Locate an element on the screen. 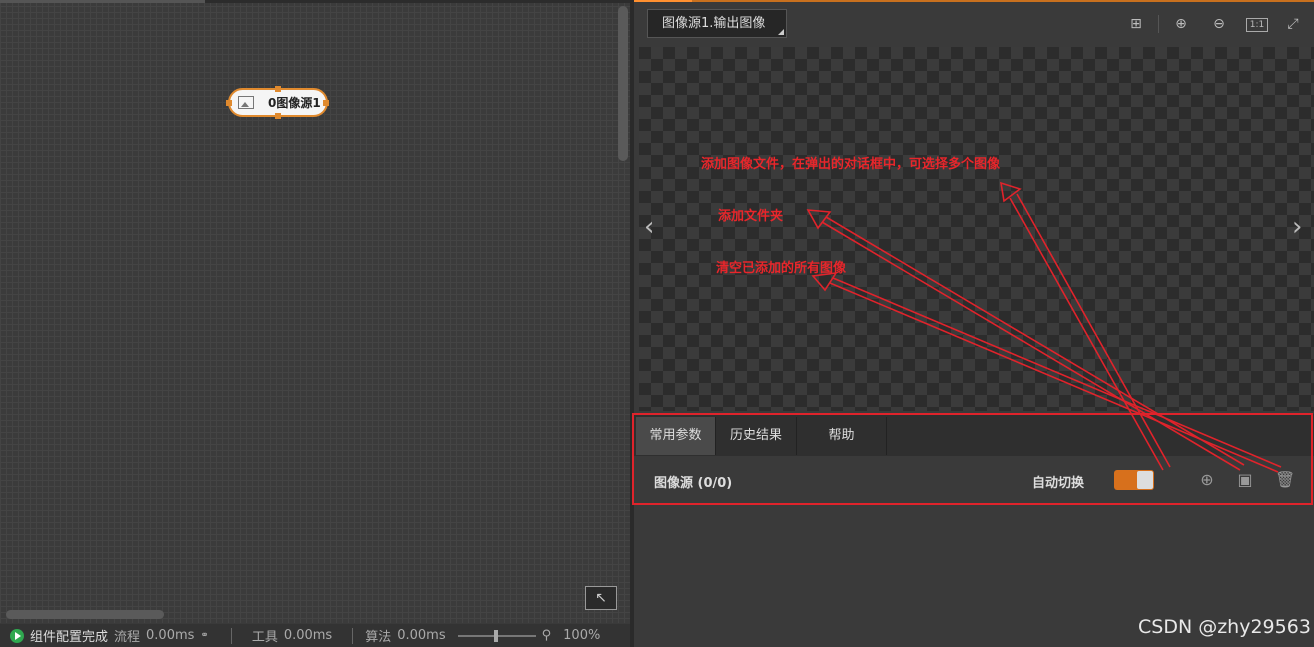 Image resolution: width=1314 pixels, height=647 pixels. link-icon: ⚭ is located at coordinates (204, 635).